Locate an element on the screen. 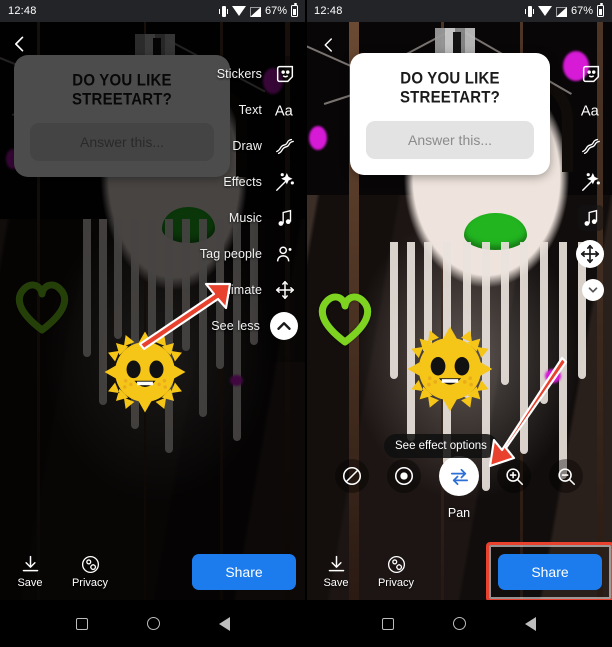 This screenshot has height=647, width=612. save-label: Save is located at coordinates (30, 583).